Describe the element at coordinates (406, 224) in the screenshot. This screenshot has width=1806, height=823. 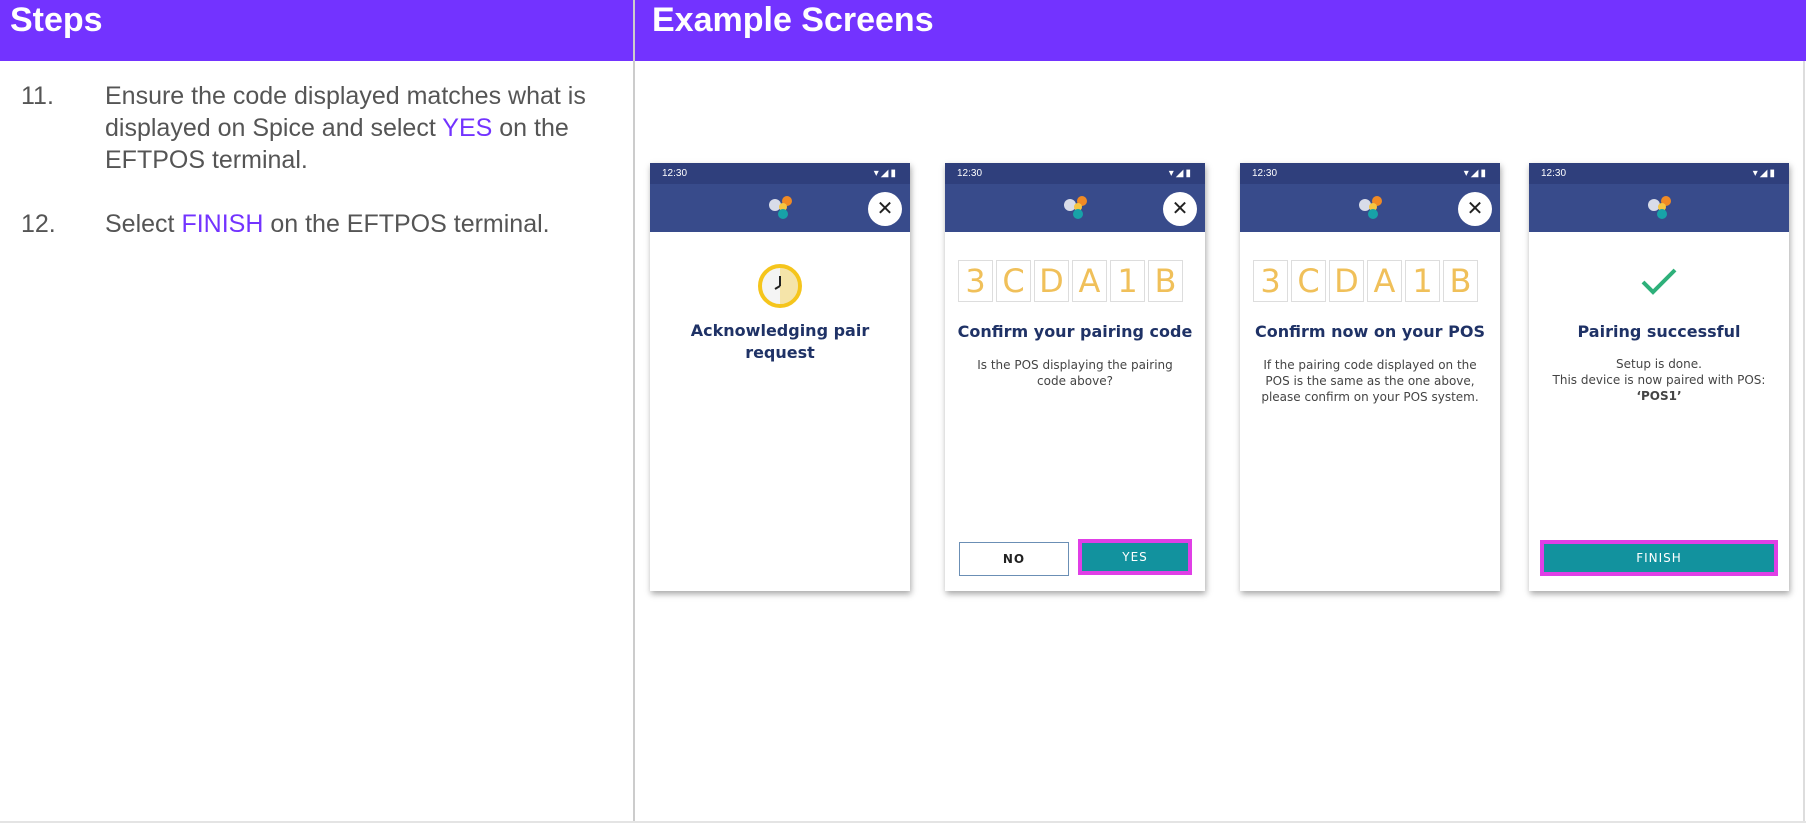
I see `step-text-post: on the EFTPOS terminal.` at that location.